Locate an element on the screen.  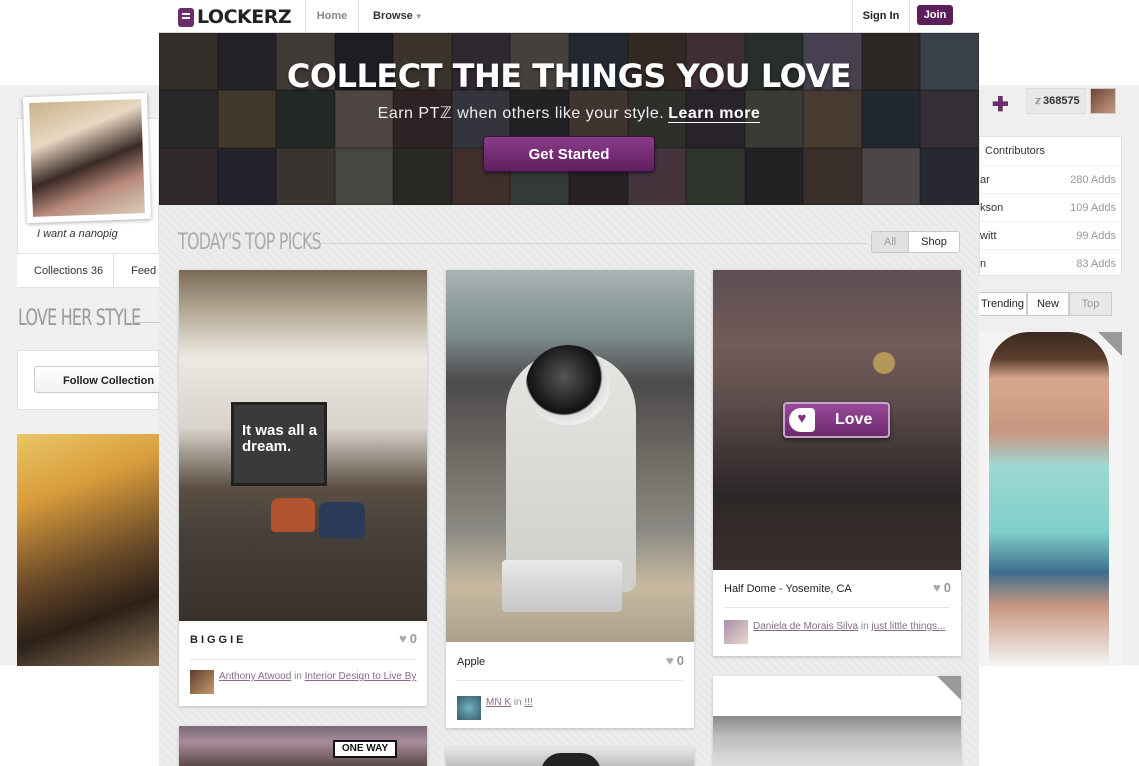
like-count: 0 is located at coordinates (680, 660).